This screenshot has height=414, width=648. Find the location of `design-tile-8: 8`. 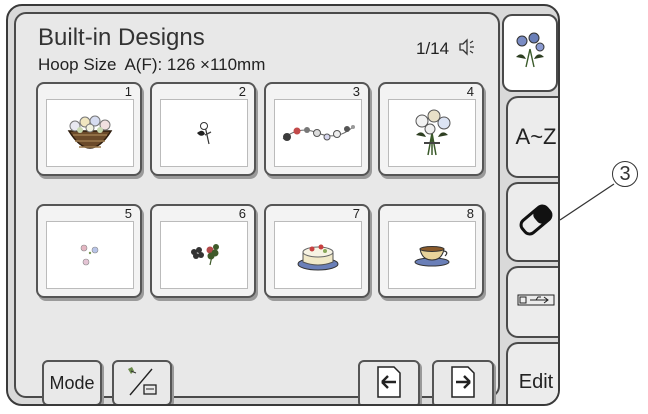

design-tile-8: 8 is located at coordinates (431, 251).